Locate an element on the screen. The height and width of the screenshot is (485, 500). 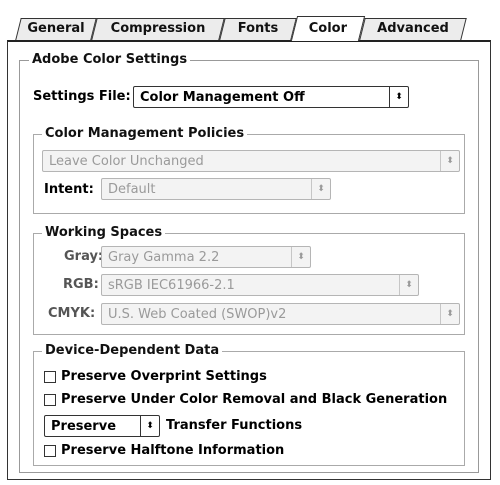
tab-bar: General Compression Fonts Color Advanced is located at coordinates (250, 28).